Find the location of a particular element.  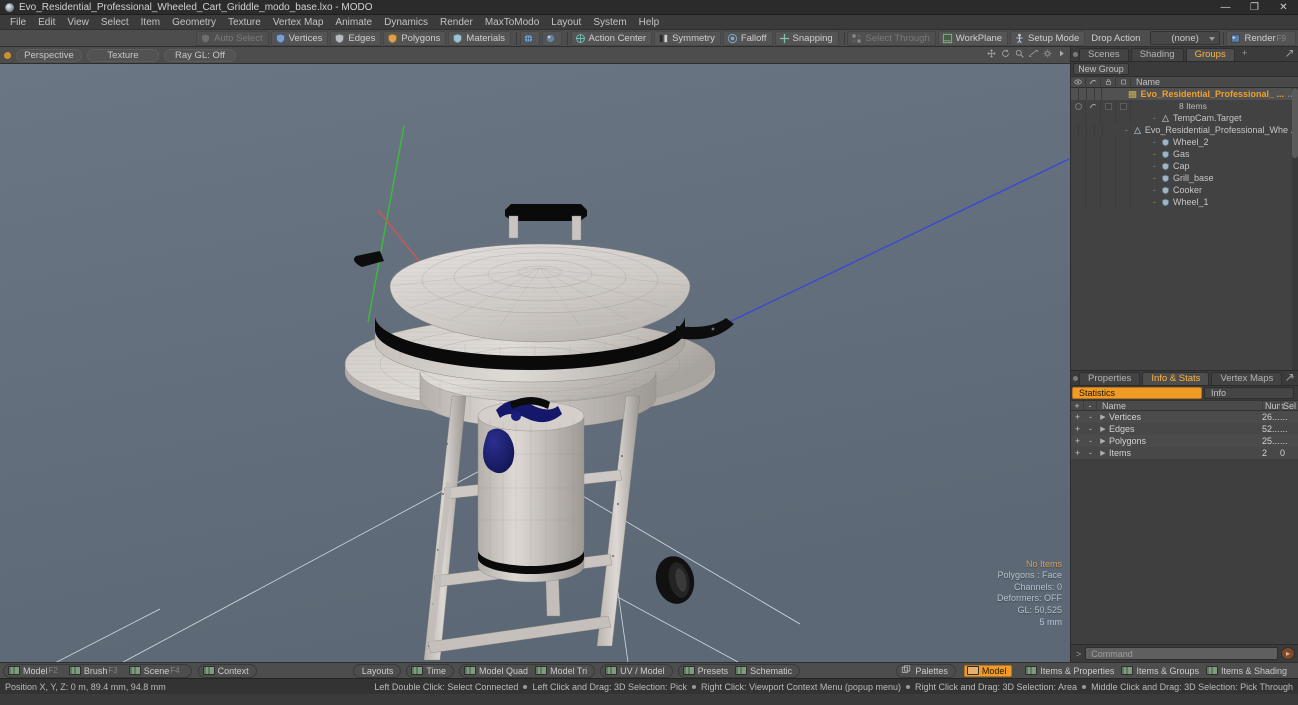

layout-presets-button: Presets is located at coordinates (707, 671).